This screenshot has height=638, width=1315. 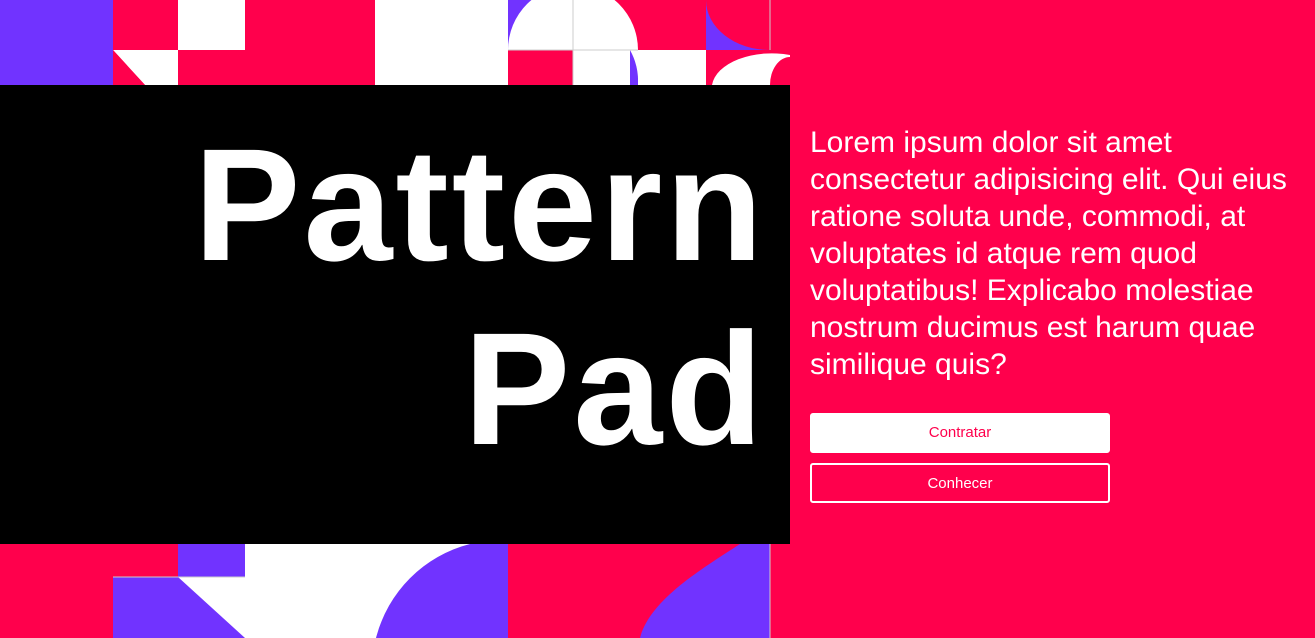 I want to click on contratar-button: Contratar, so click(x=960, y=433).